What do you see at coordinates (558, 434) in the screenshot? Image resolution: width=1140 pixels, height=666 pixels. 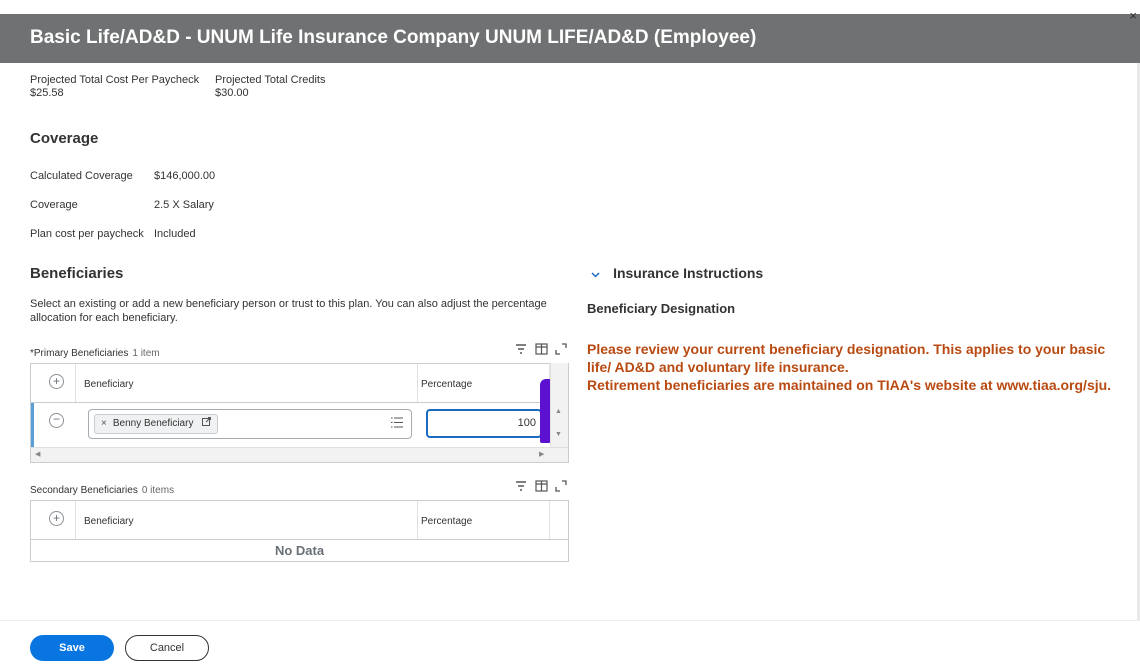 I see `scroll-down-icon: ▼` at bounding box center [558, 434].